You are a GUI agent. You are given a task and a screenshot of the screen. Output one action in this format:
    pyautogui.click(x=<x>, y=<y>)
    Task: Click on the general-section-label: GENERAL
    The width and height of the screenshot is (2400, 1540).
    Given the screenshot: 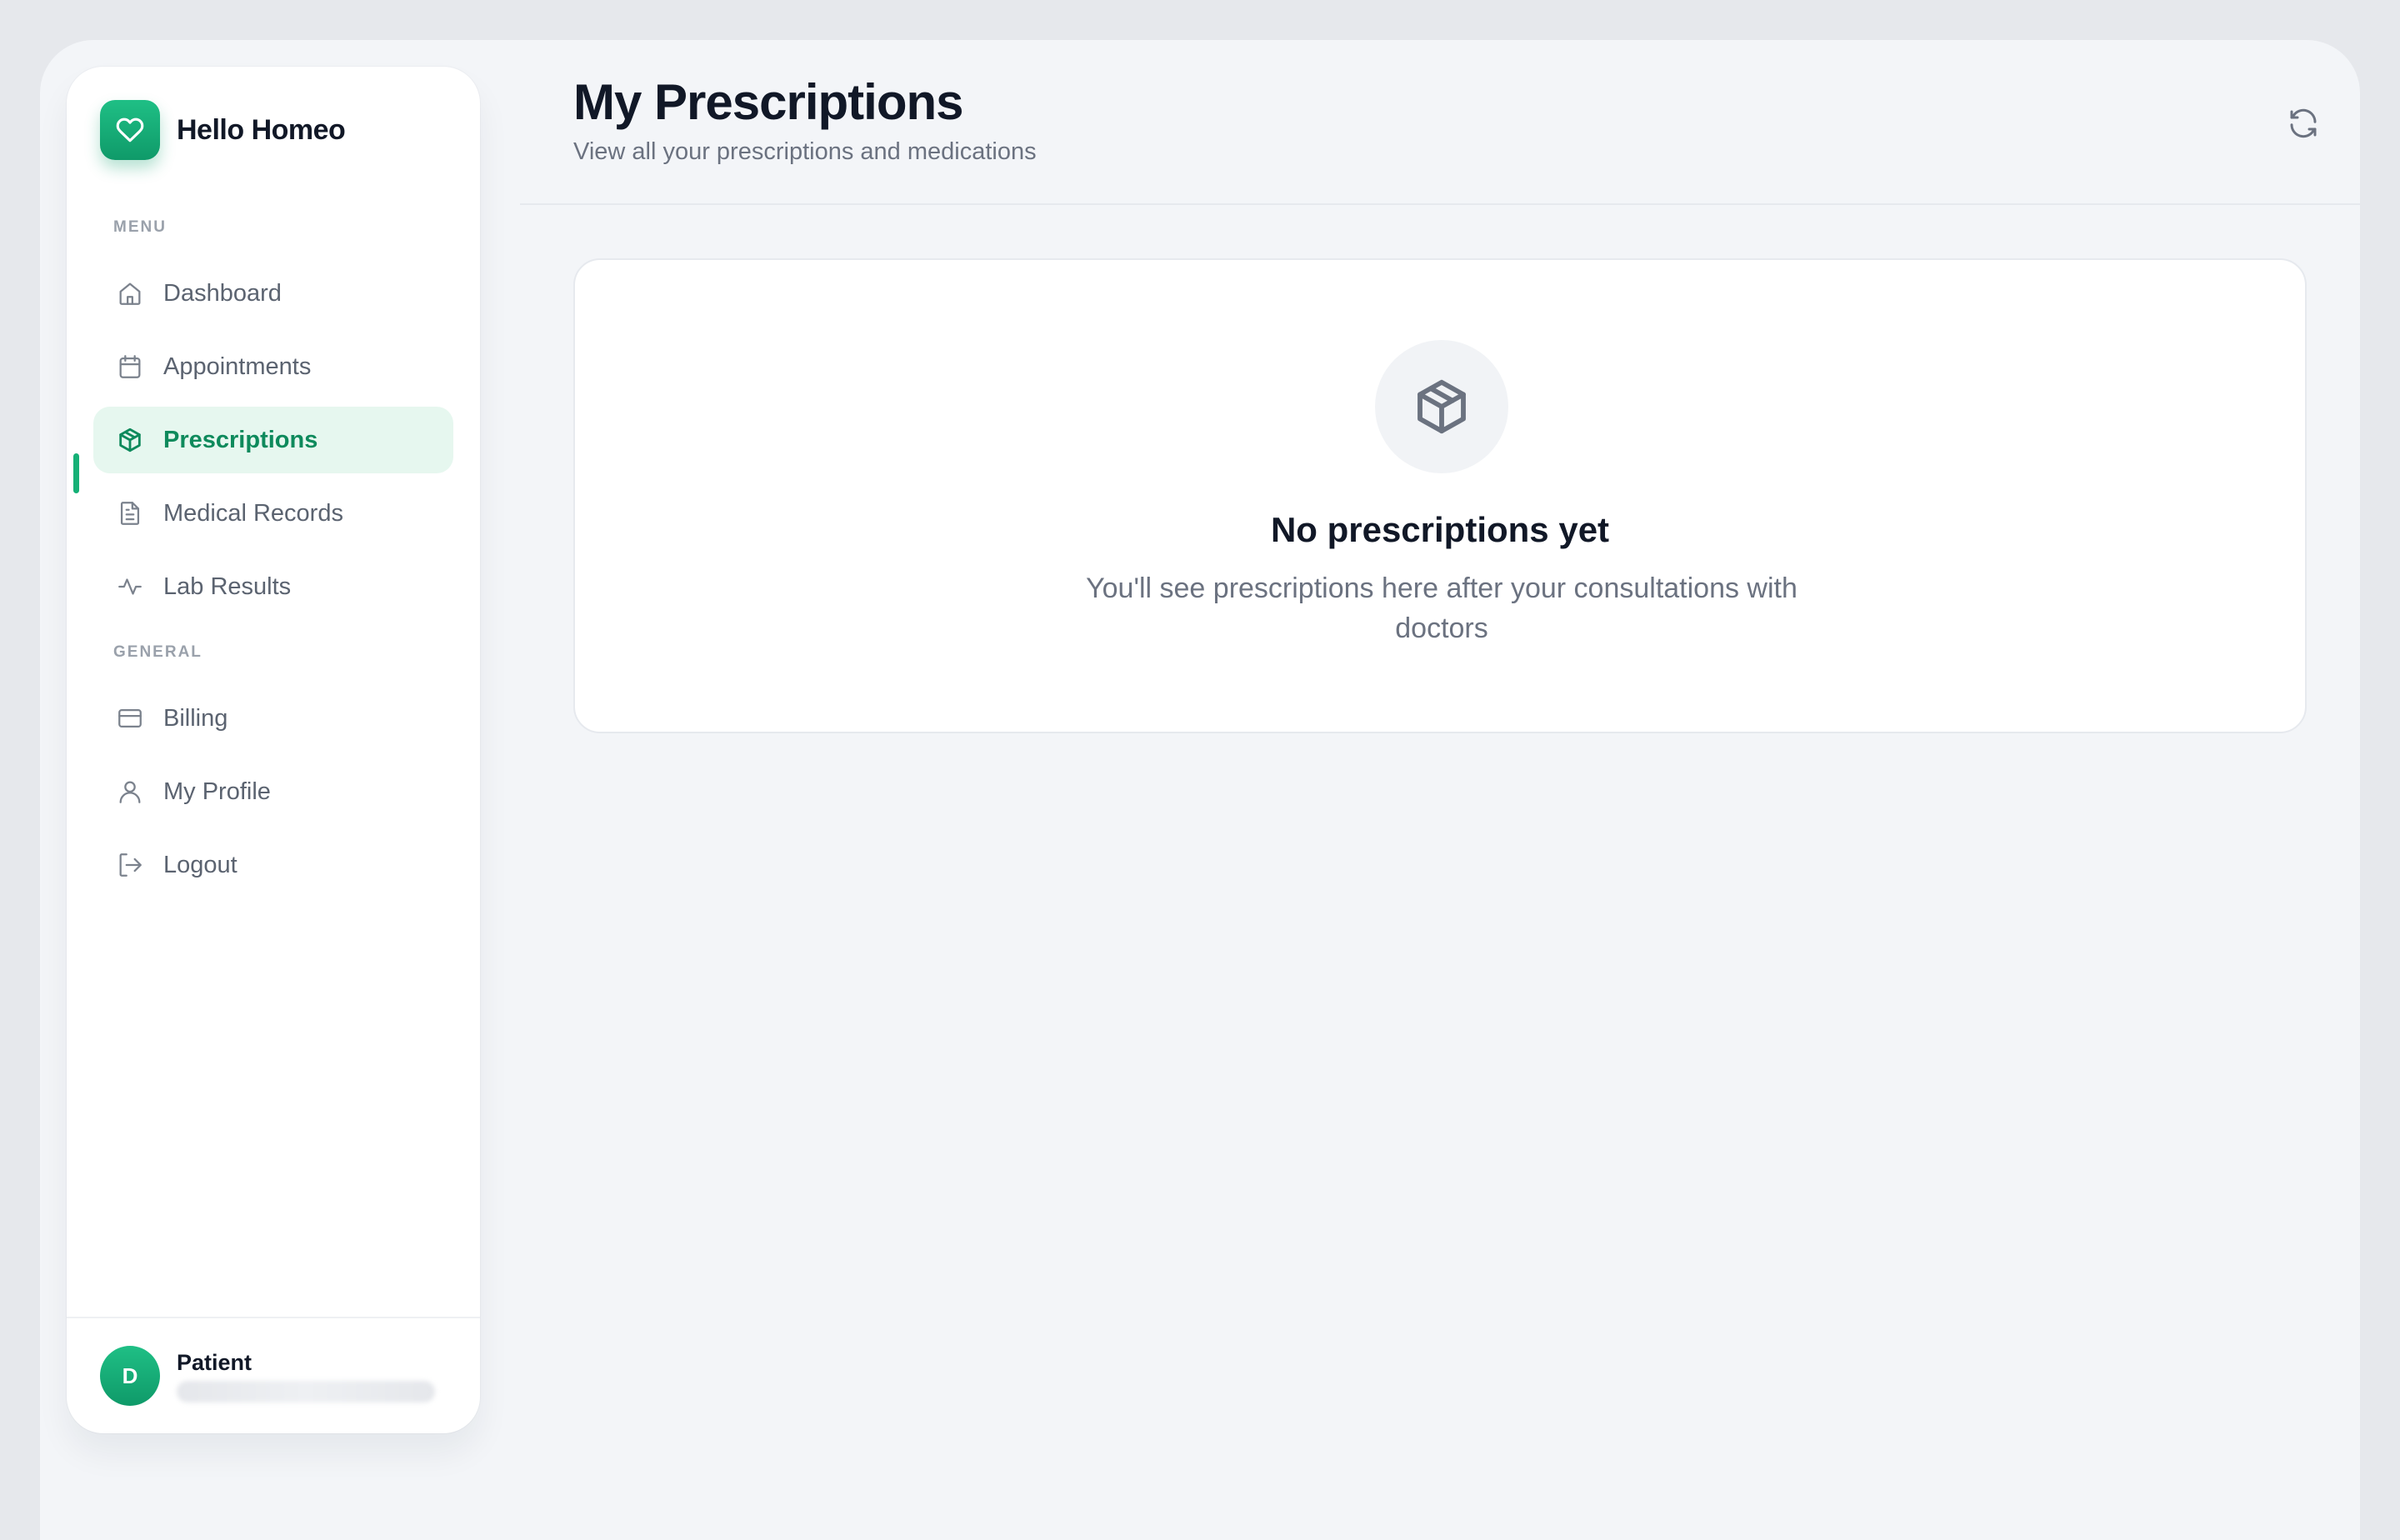 What is the action you would take?
    pyautogui.click(x=157, y=652)
    